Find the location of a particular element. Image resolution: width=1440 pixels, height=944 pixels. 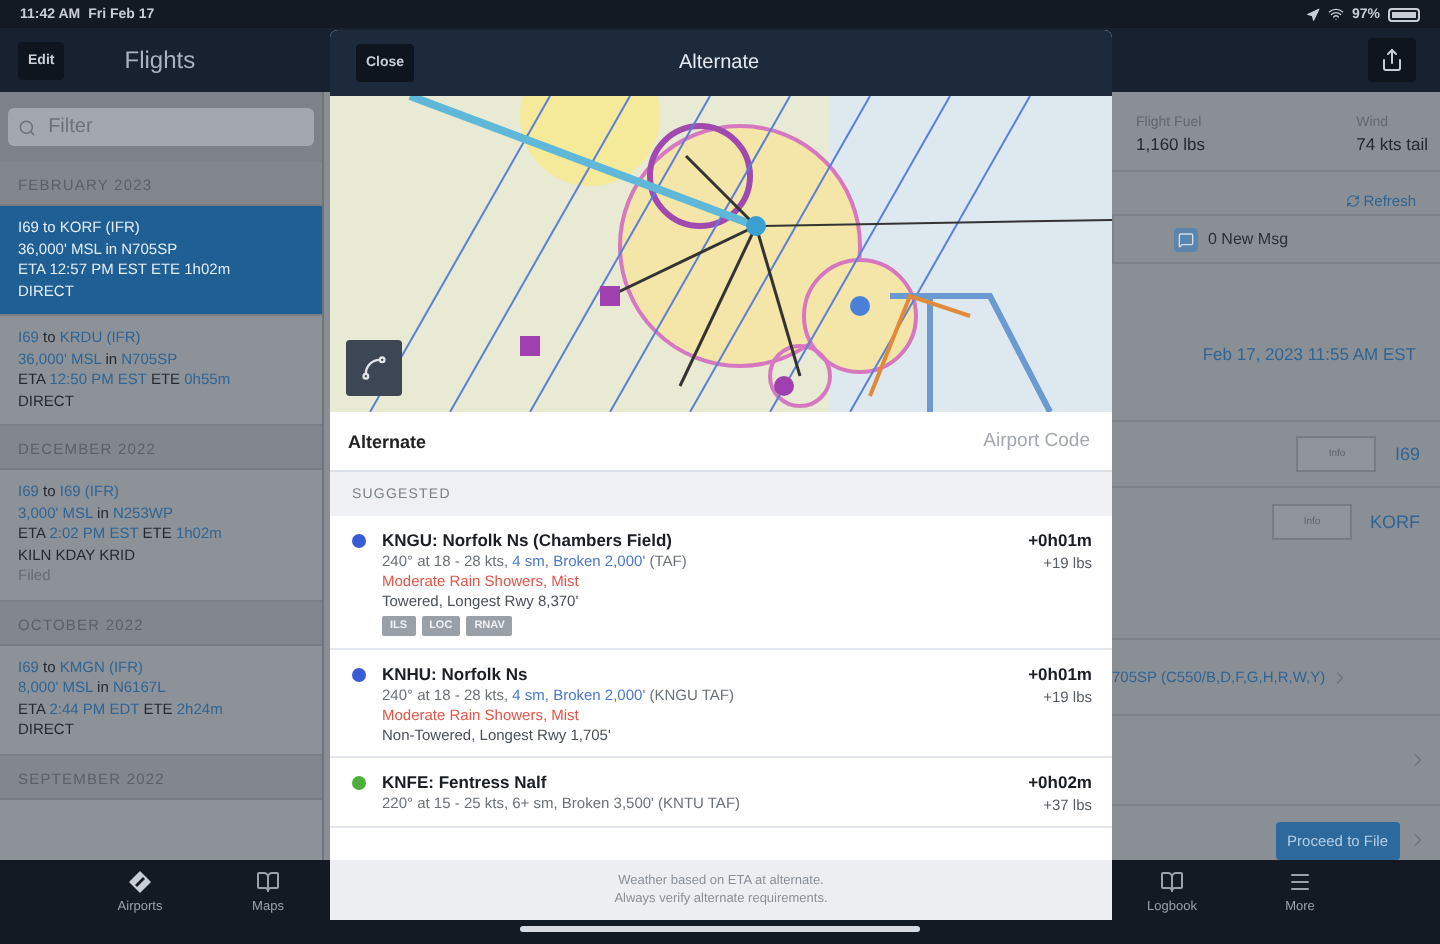

battery-icon is located at coordinates (1404, 14).